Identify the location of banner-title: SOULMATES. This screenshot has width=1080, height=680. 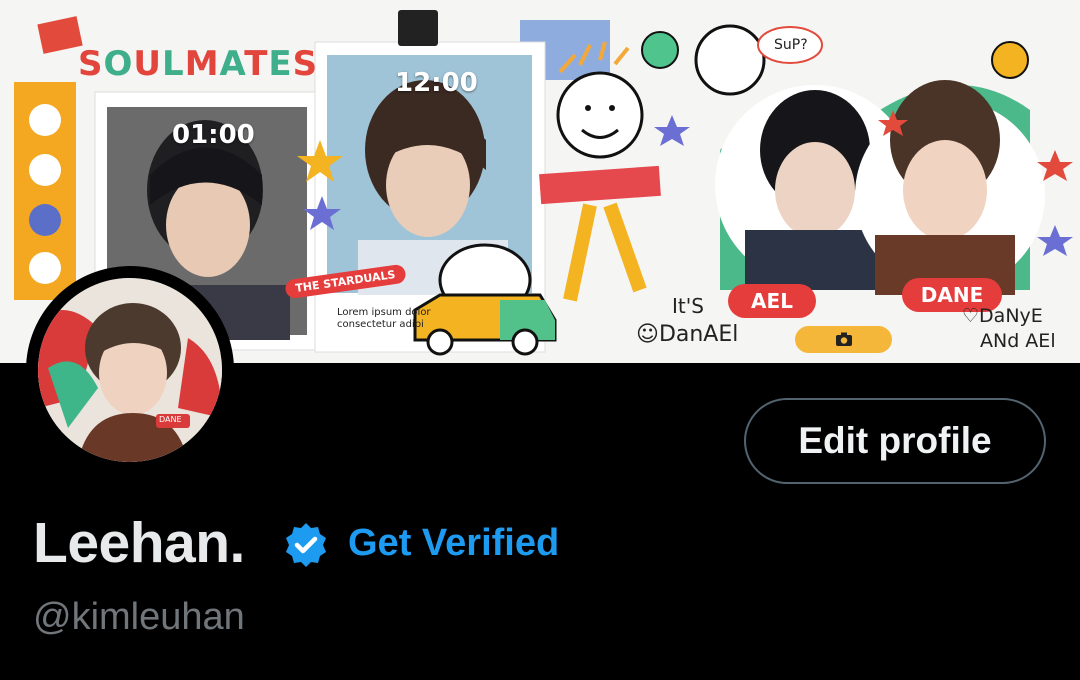
(198, 64).